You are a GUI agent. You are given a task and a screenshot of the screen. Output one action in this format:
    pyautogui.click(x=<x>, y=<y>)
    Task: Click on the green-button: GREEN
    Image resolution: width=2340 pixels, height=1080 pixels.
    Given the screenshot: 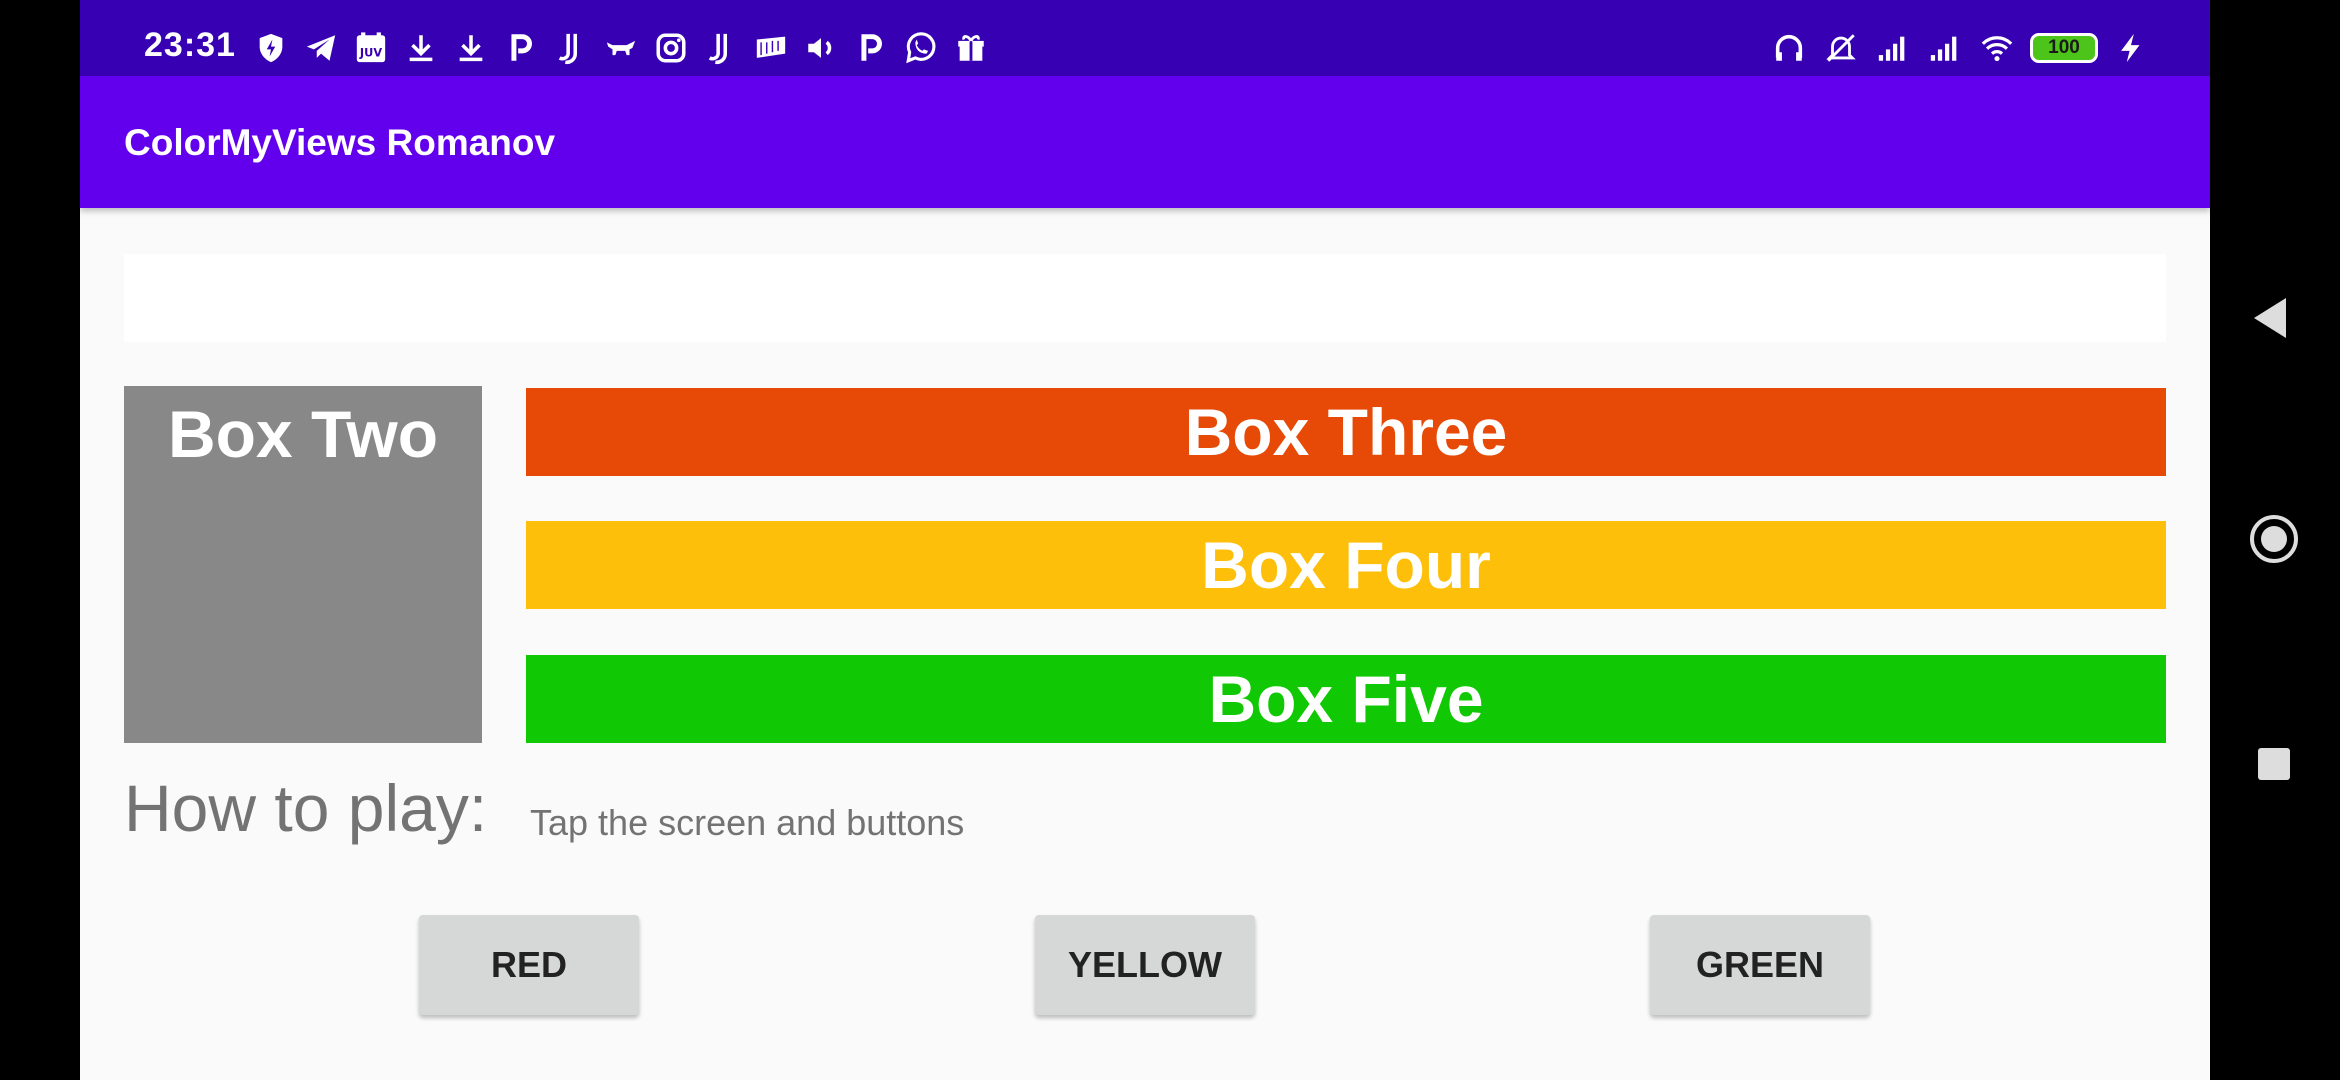 What is the action you would take?
    pyautogui.click(x=1760, y=965)
    